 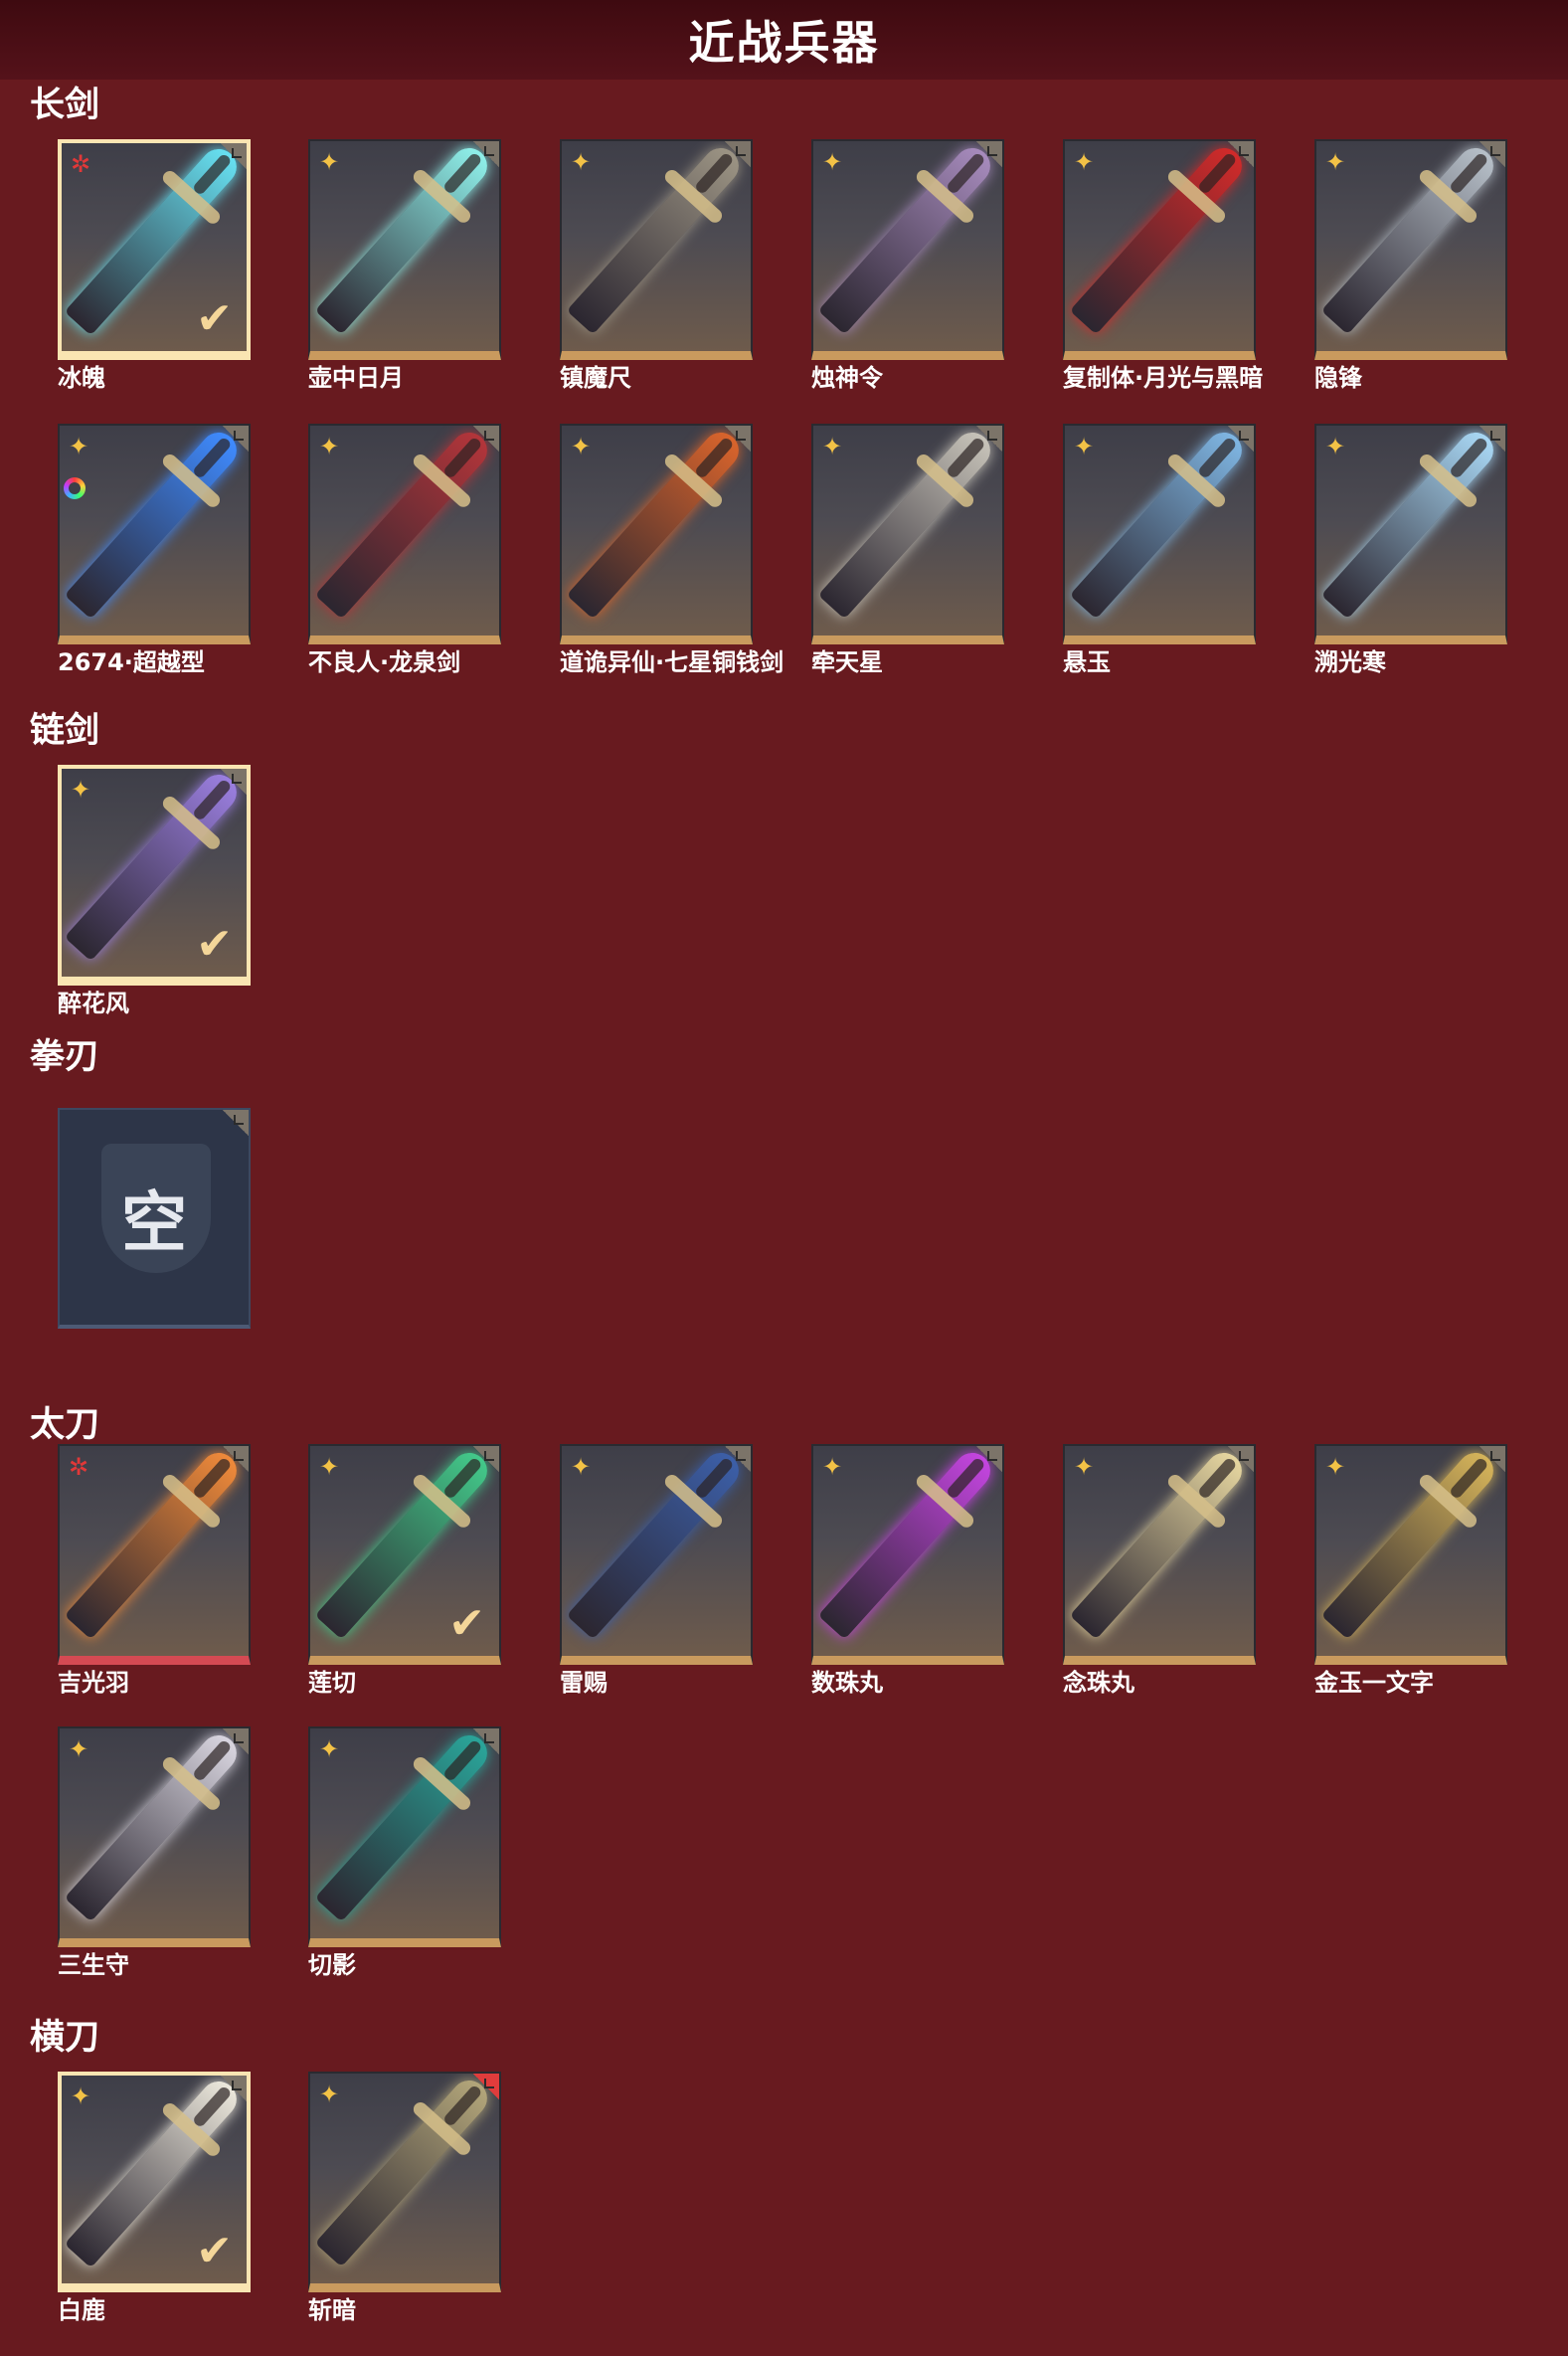 What do you see at coordinates (1098, 1683) in the screenshot?
I see `weapon-name: 念珠丸` at bounding box center [1098, 1683].